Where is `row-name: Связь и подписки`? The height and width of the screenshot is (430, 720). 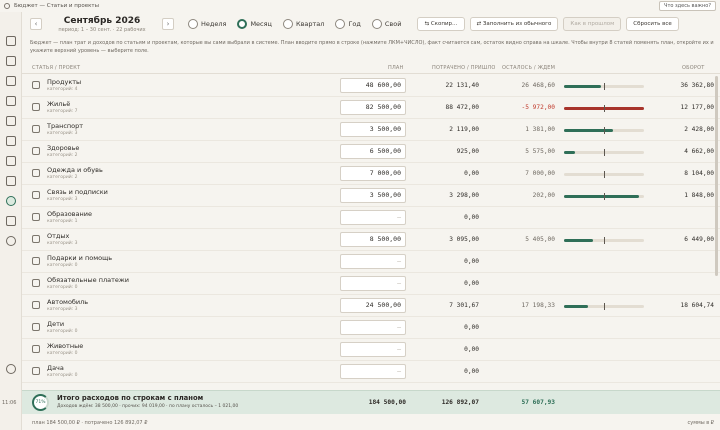 row-name: Связь и подписки is located at coordinates (77, 192).